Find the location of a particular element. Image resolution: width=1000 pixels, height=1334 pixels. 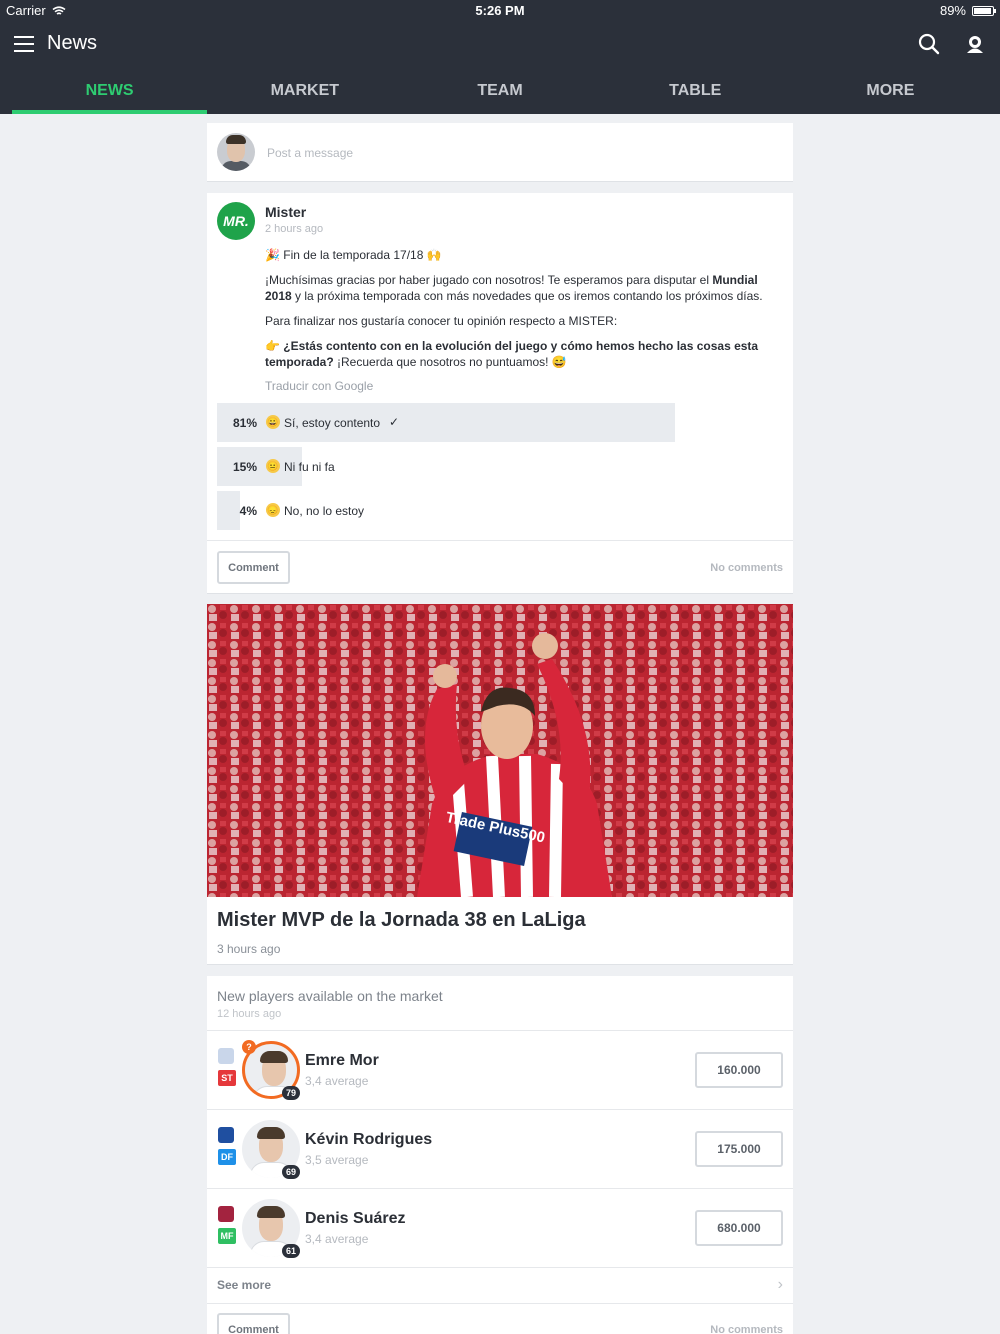

position-badge: MF is located at coordinates (227, 1236).